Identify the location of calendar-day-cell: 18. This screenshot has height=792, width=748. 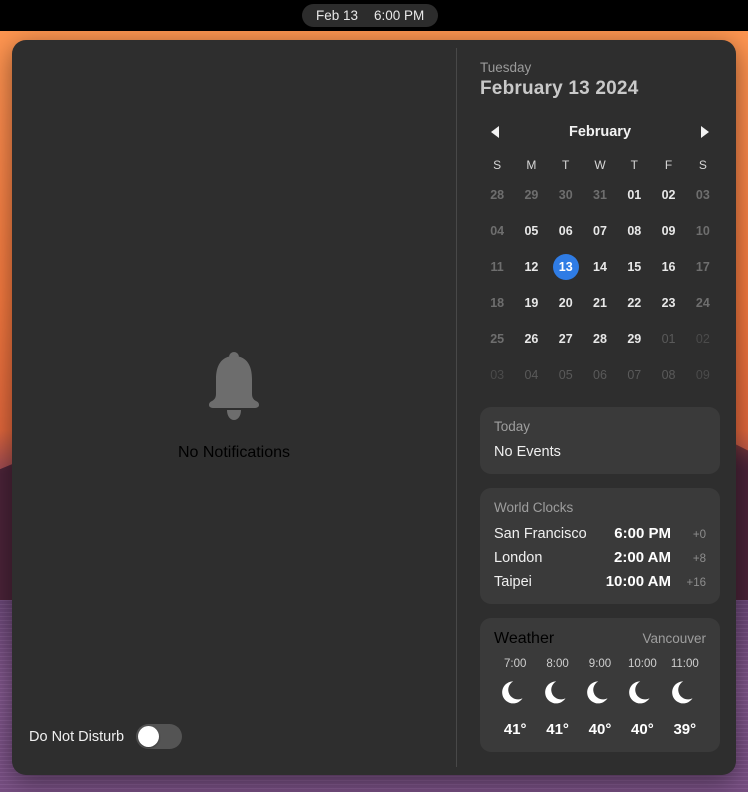
(497, 303).